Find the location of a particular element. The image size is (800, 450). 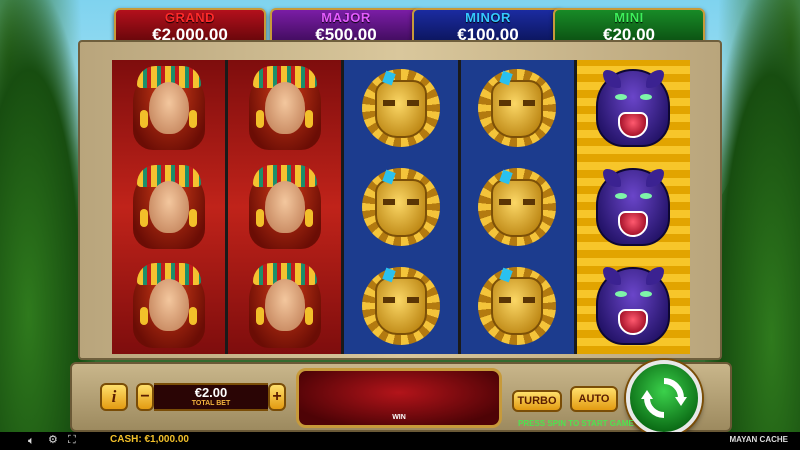

cash-label: CASH: is located at coordinates (126, 439).